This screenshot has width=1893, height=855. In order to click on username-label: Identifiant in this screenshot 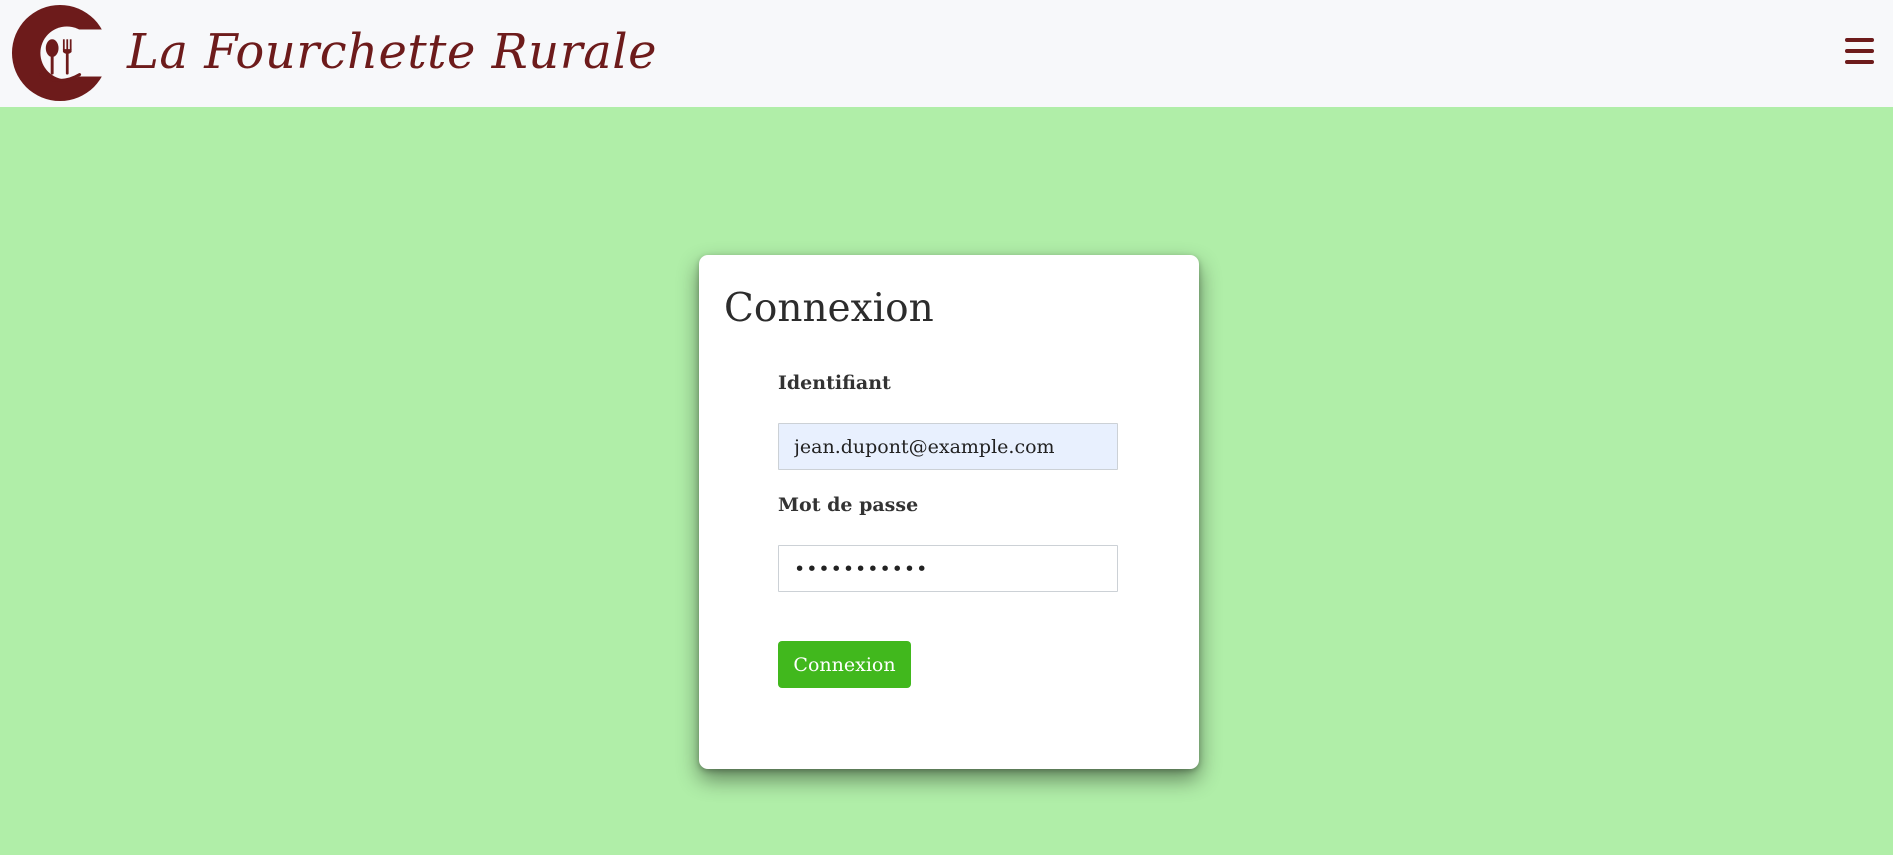, I will do `click(834, 383)`.